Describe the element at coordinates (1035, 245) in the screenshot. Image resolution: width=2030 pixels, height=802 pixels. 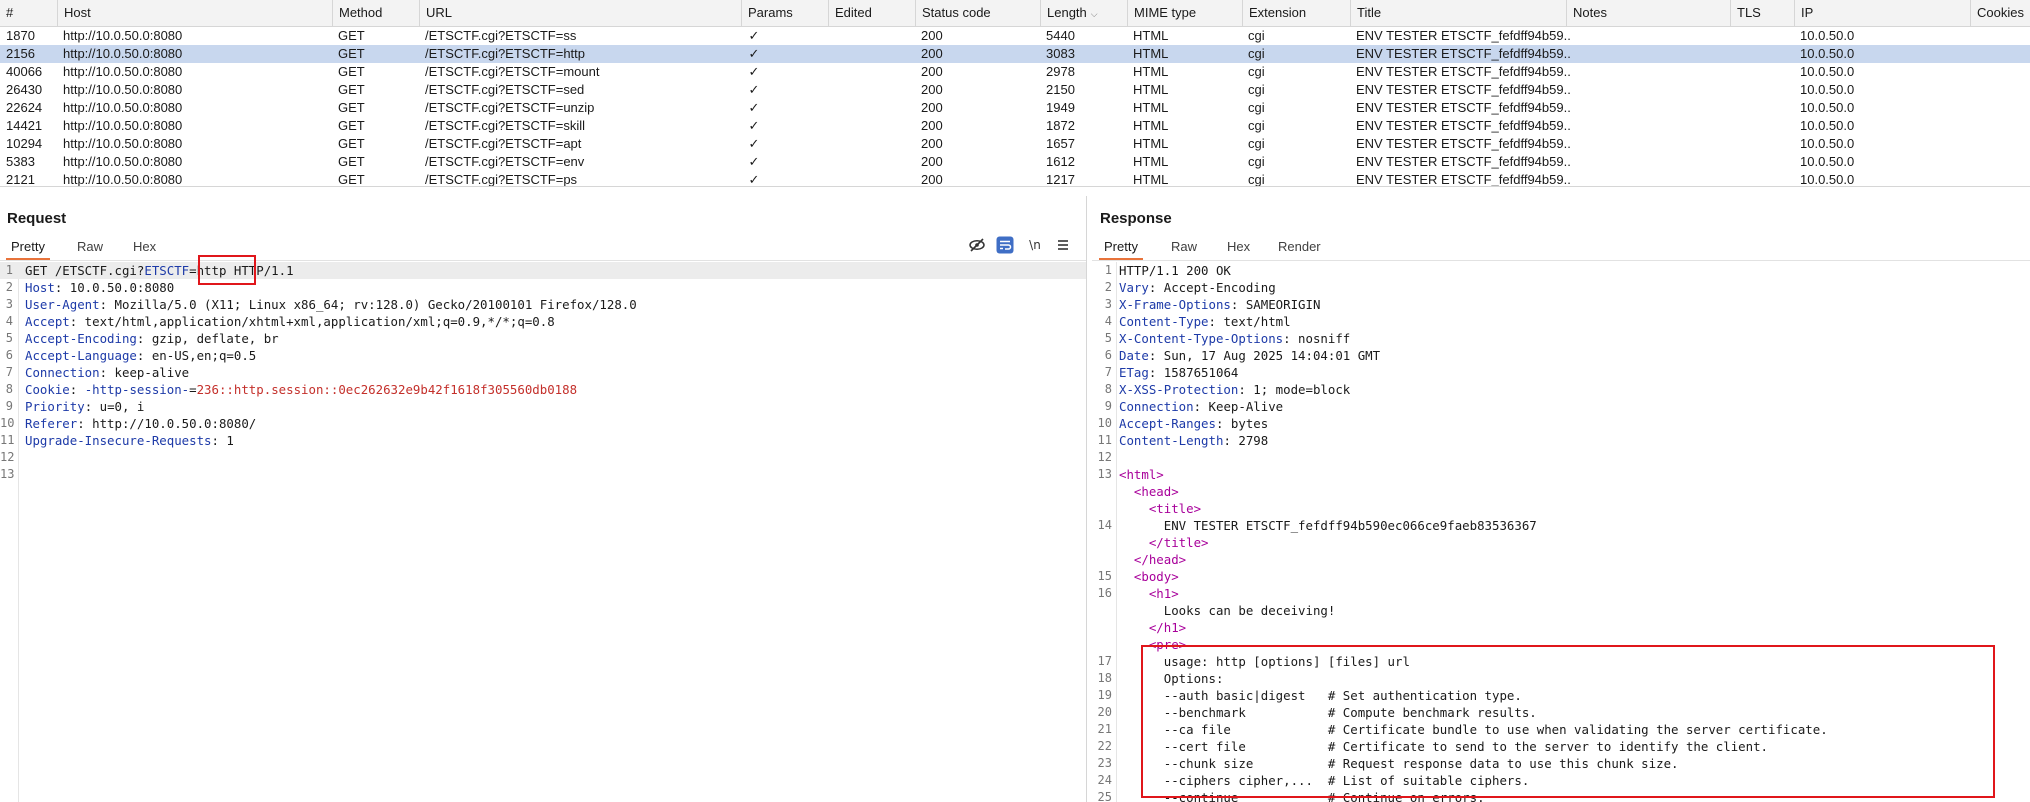
I see `newline-icon: \n` at that location.